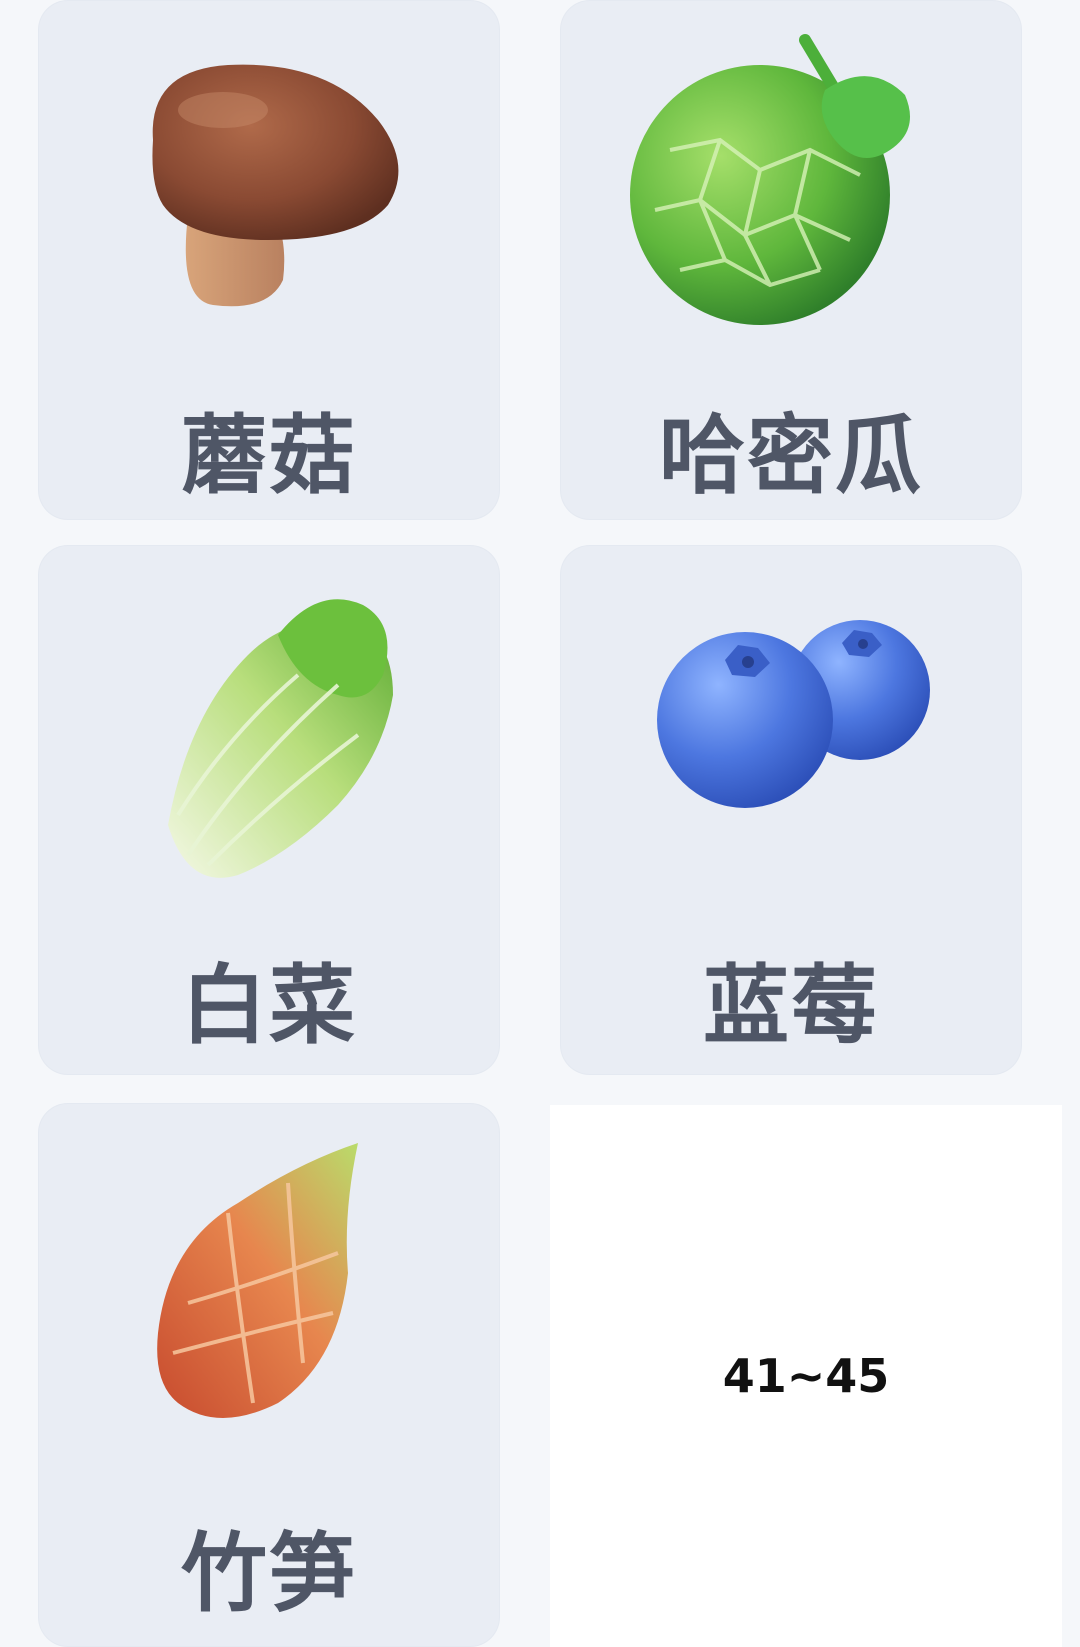 Image resolution: width=1080 pixels, height=1647 pixels. I want to click on item-card-blueberry: 蓝莓, so click(791, 810).